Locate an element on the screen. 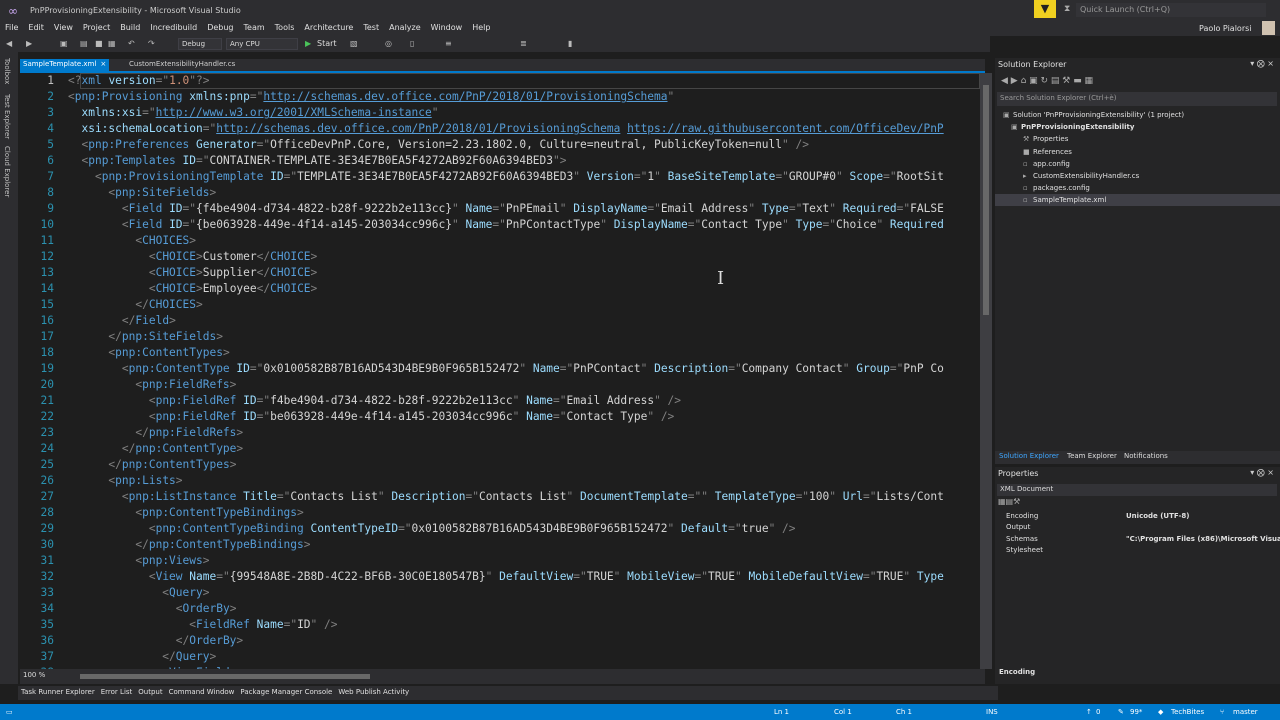  menu-analyze: Analyze is located at coordinates (405, 27).